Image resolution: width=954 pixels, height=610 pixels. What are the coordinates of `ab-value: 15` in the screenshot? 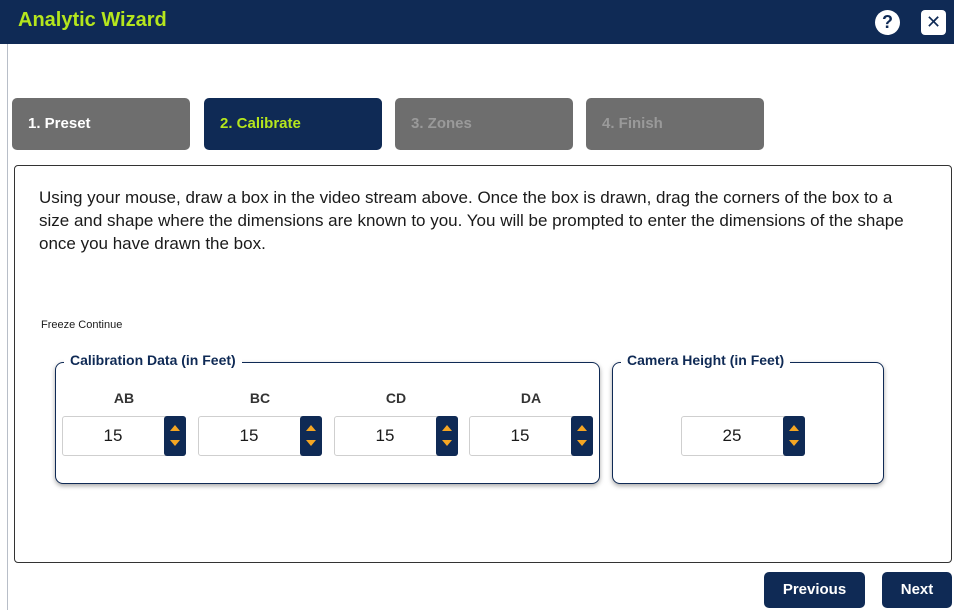 It's located at (113, 436).